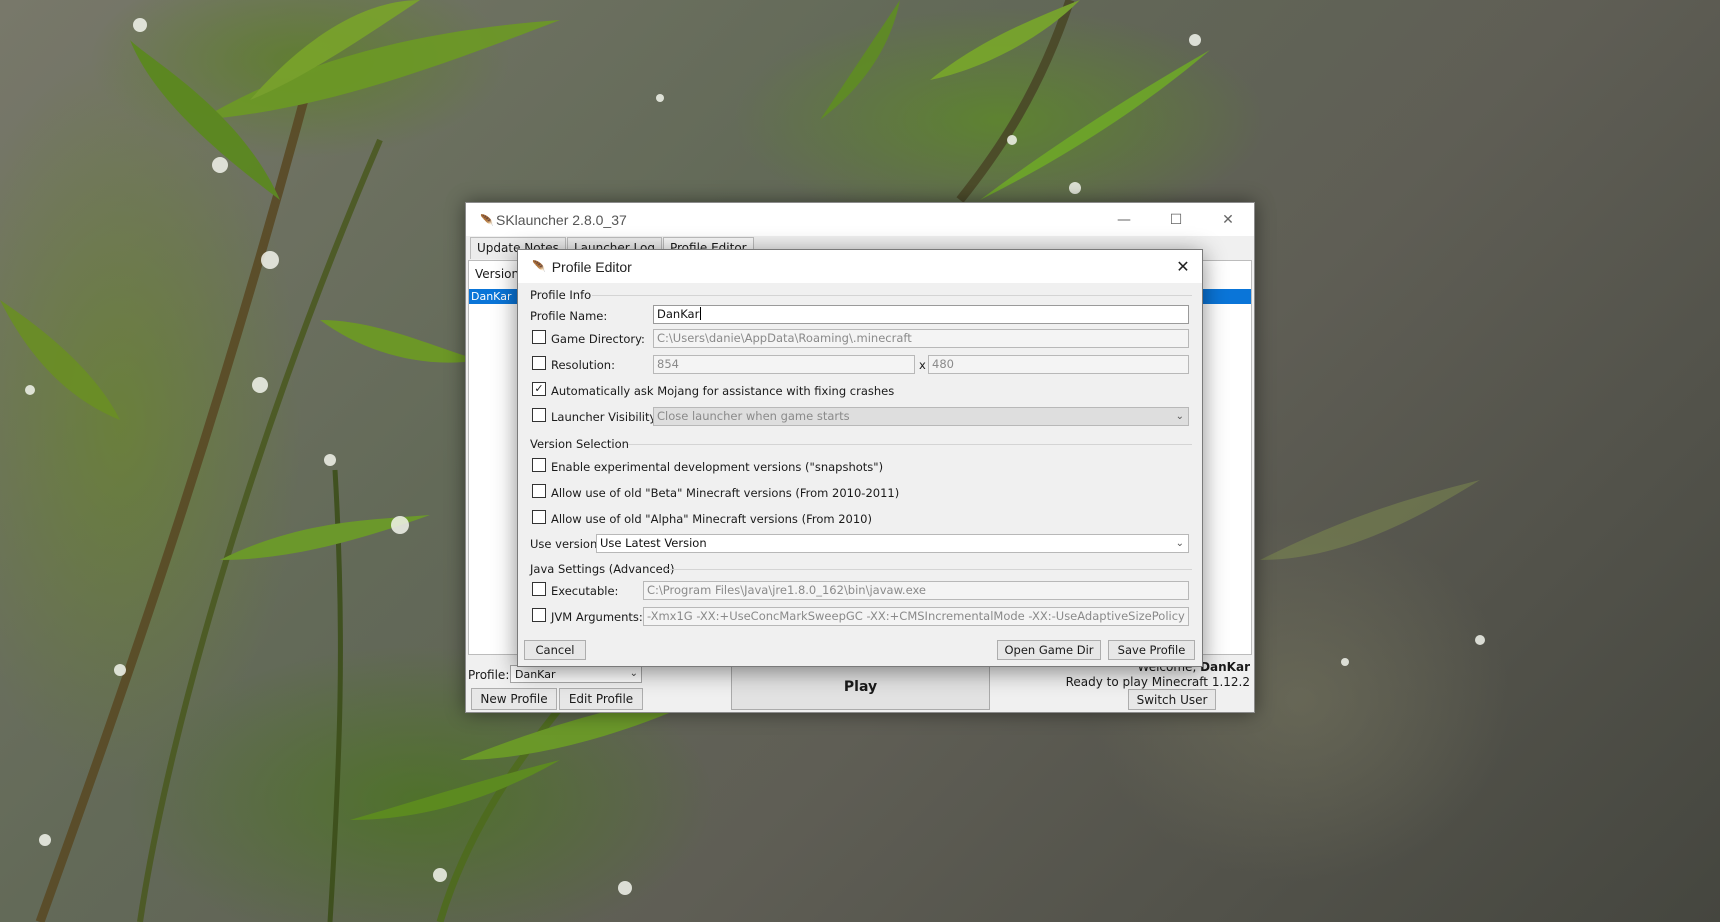 This screenshot has width=1720, height=922. I want to click on profile-name-value: DanKar, so click(678, 314).